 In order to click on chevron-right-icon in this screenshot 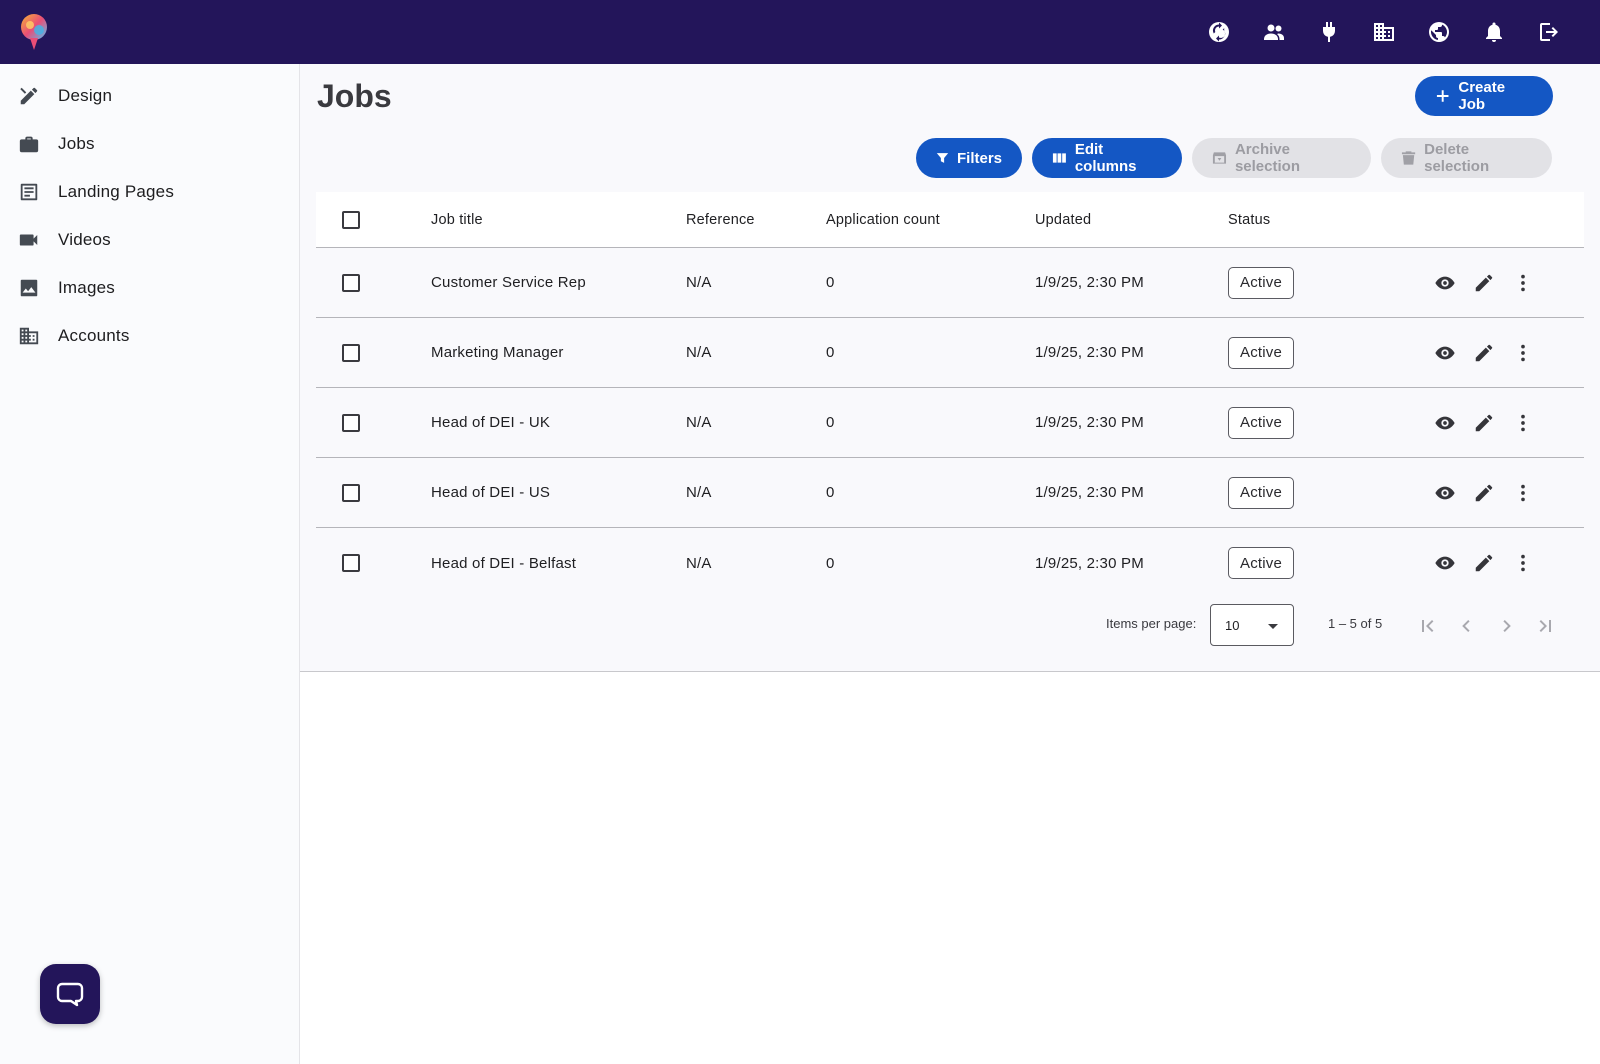, I will do `click(1507, 626)`.